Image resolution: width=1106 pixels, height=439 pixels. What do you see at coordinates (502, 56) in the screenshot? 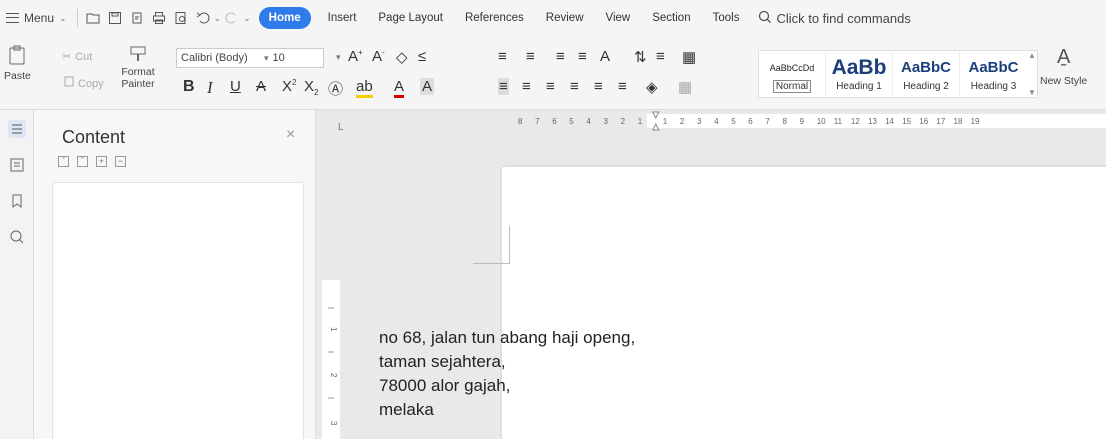
I see `bullets-icon: ≡` at bounding box center [502, 56].